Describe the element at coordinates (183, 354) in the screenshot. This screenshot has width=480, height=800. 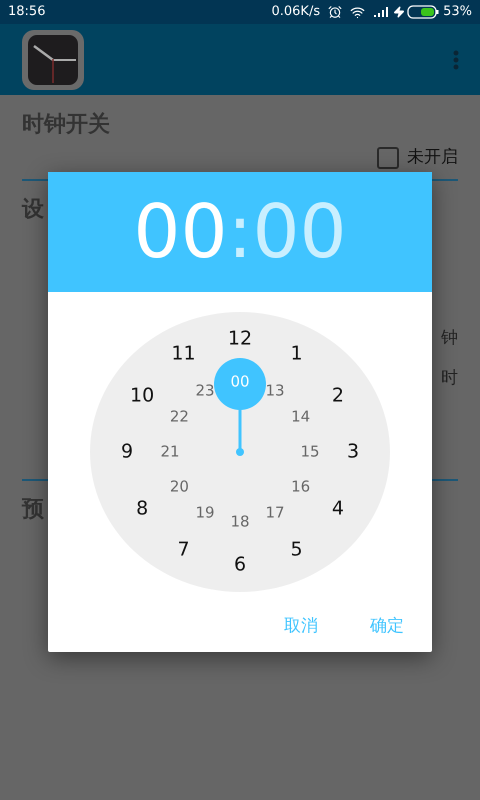
I see `dial-number: 11` at that location.